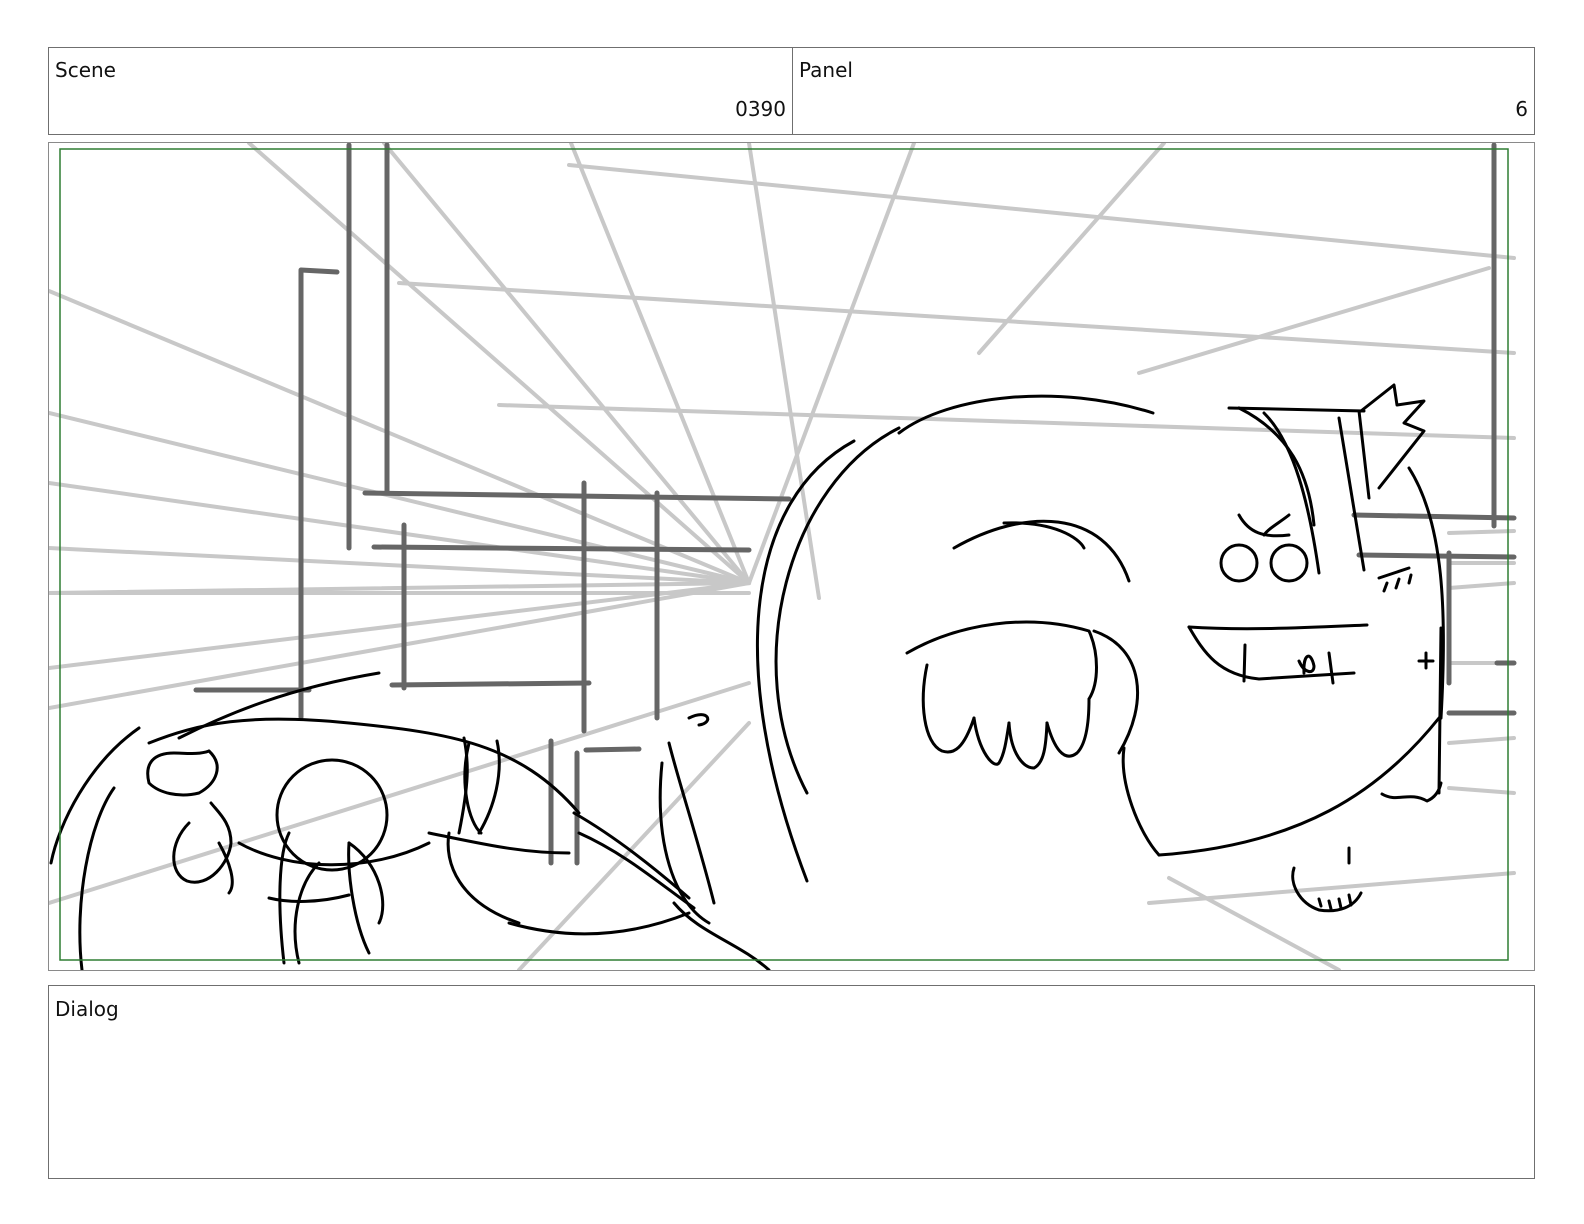 This screenshot has width=1584, height=1224. I want to click on panel-number: 6, so click(1521, 109).